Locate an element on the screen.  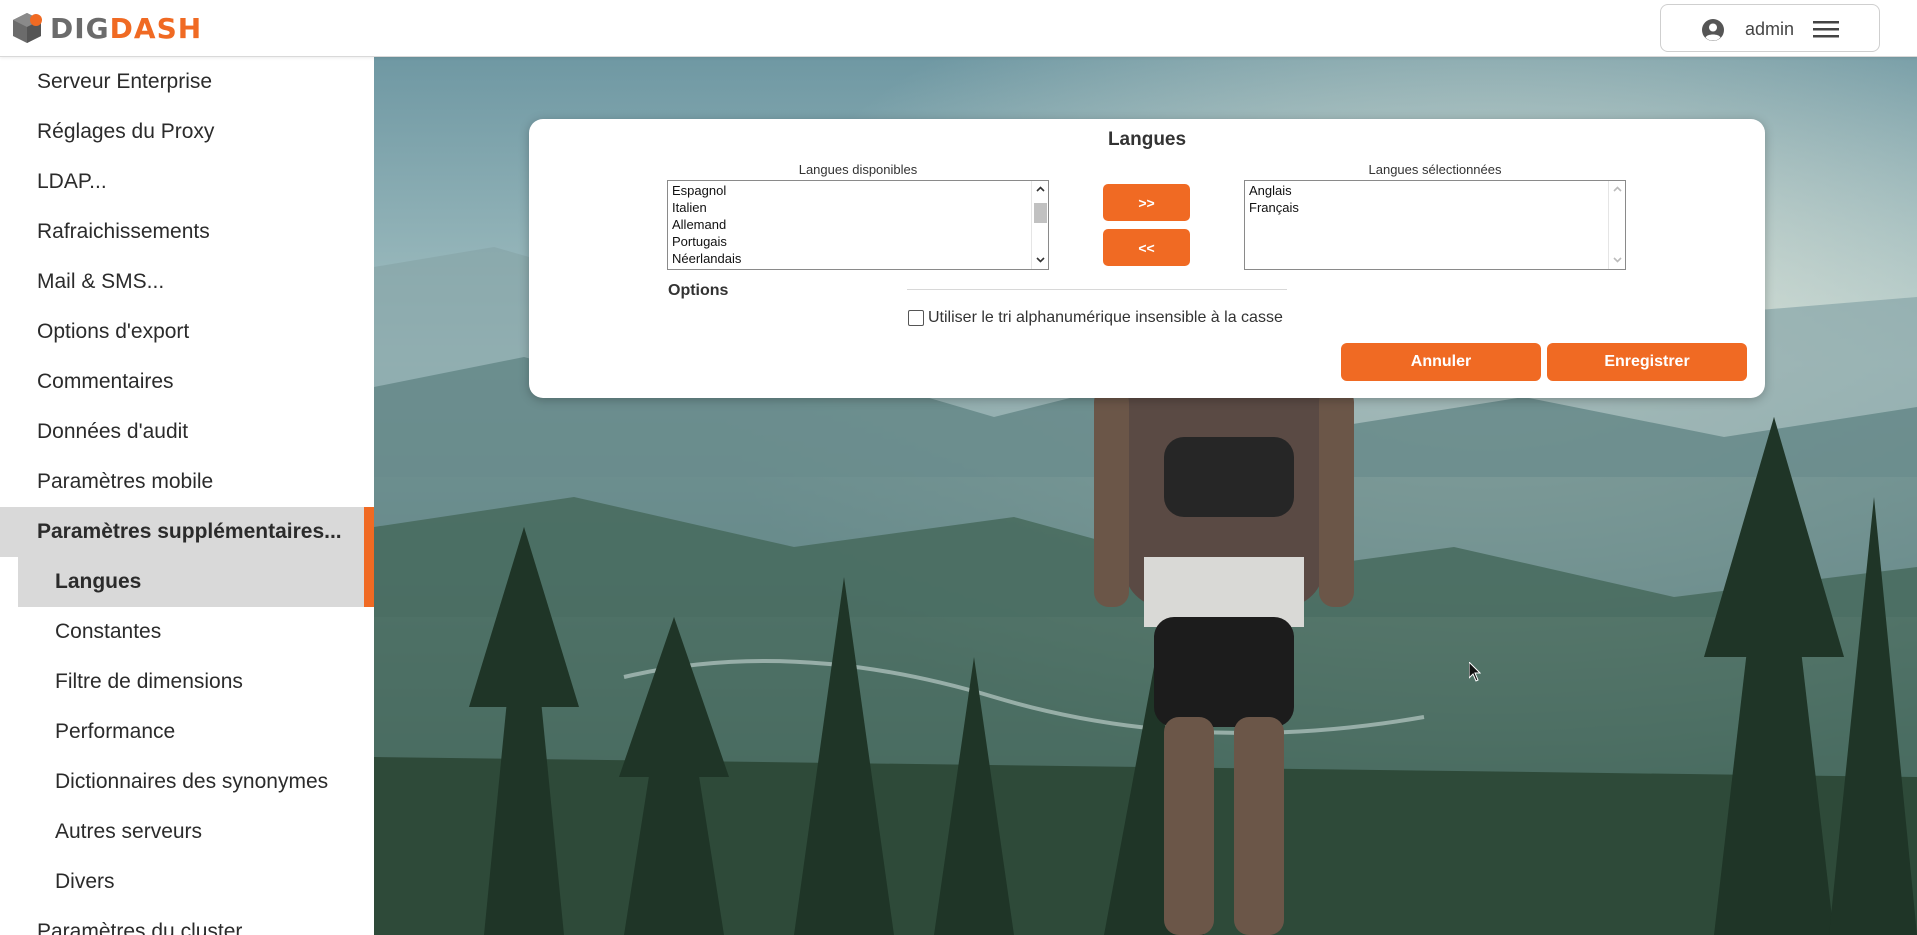
sidebar-subitem-dictionnaires-synonymes: Dictionnaires des synonymes is located at coordinates (187, 782).